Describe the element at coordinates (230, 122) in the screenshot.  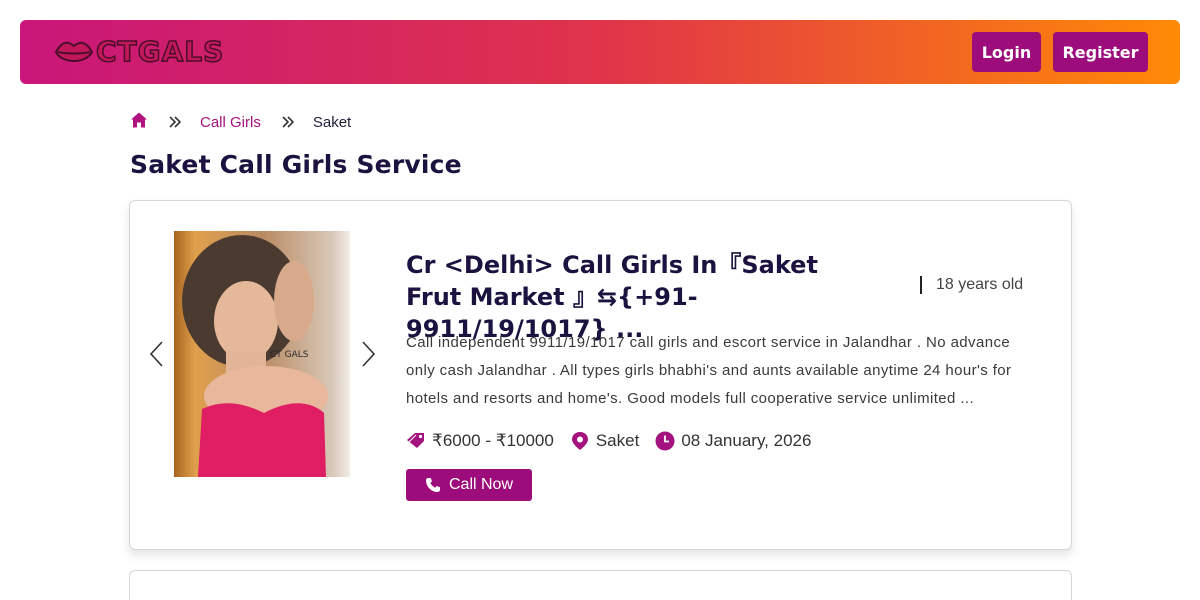
I see `breadcrumb-call-girls: Call Girls` at that location.